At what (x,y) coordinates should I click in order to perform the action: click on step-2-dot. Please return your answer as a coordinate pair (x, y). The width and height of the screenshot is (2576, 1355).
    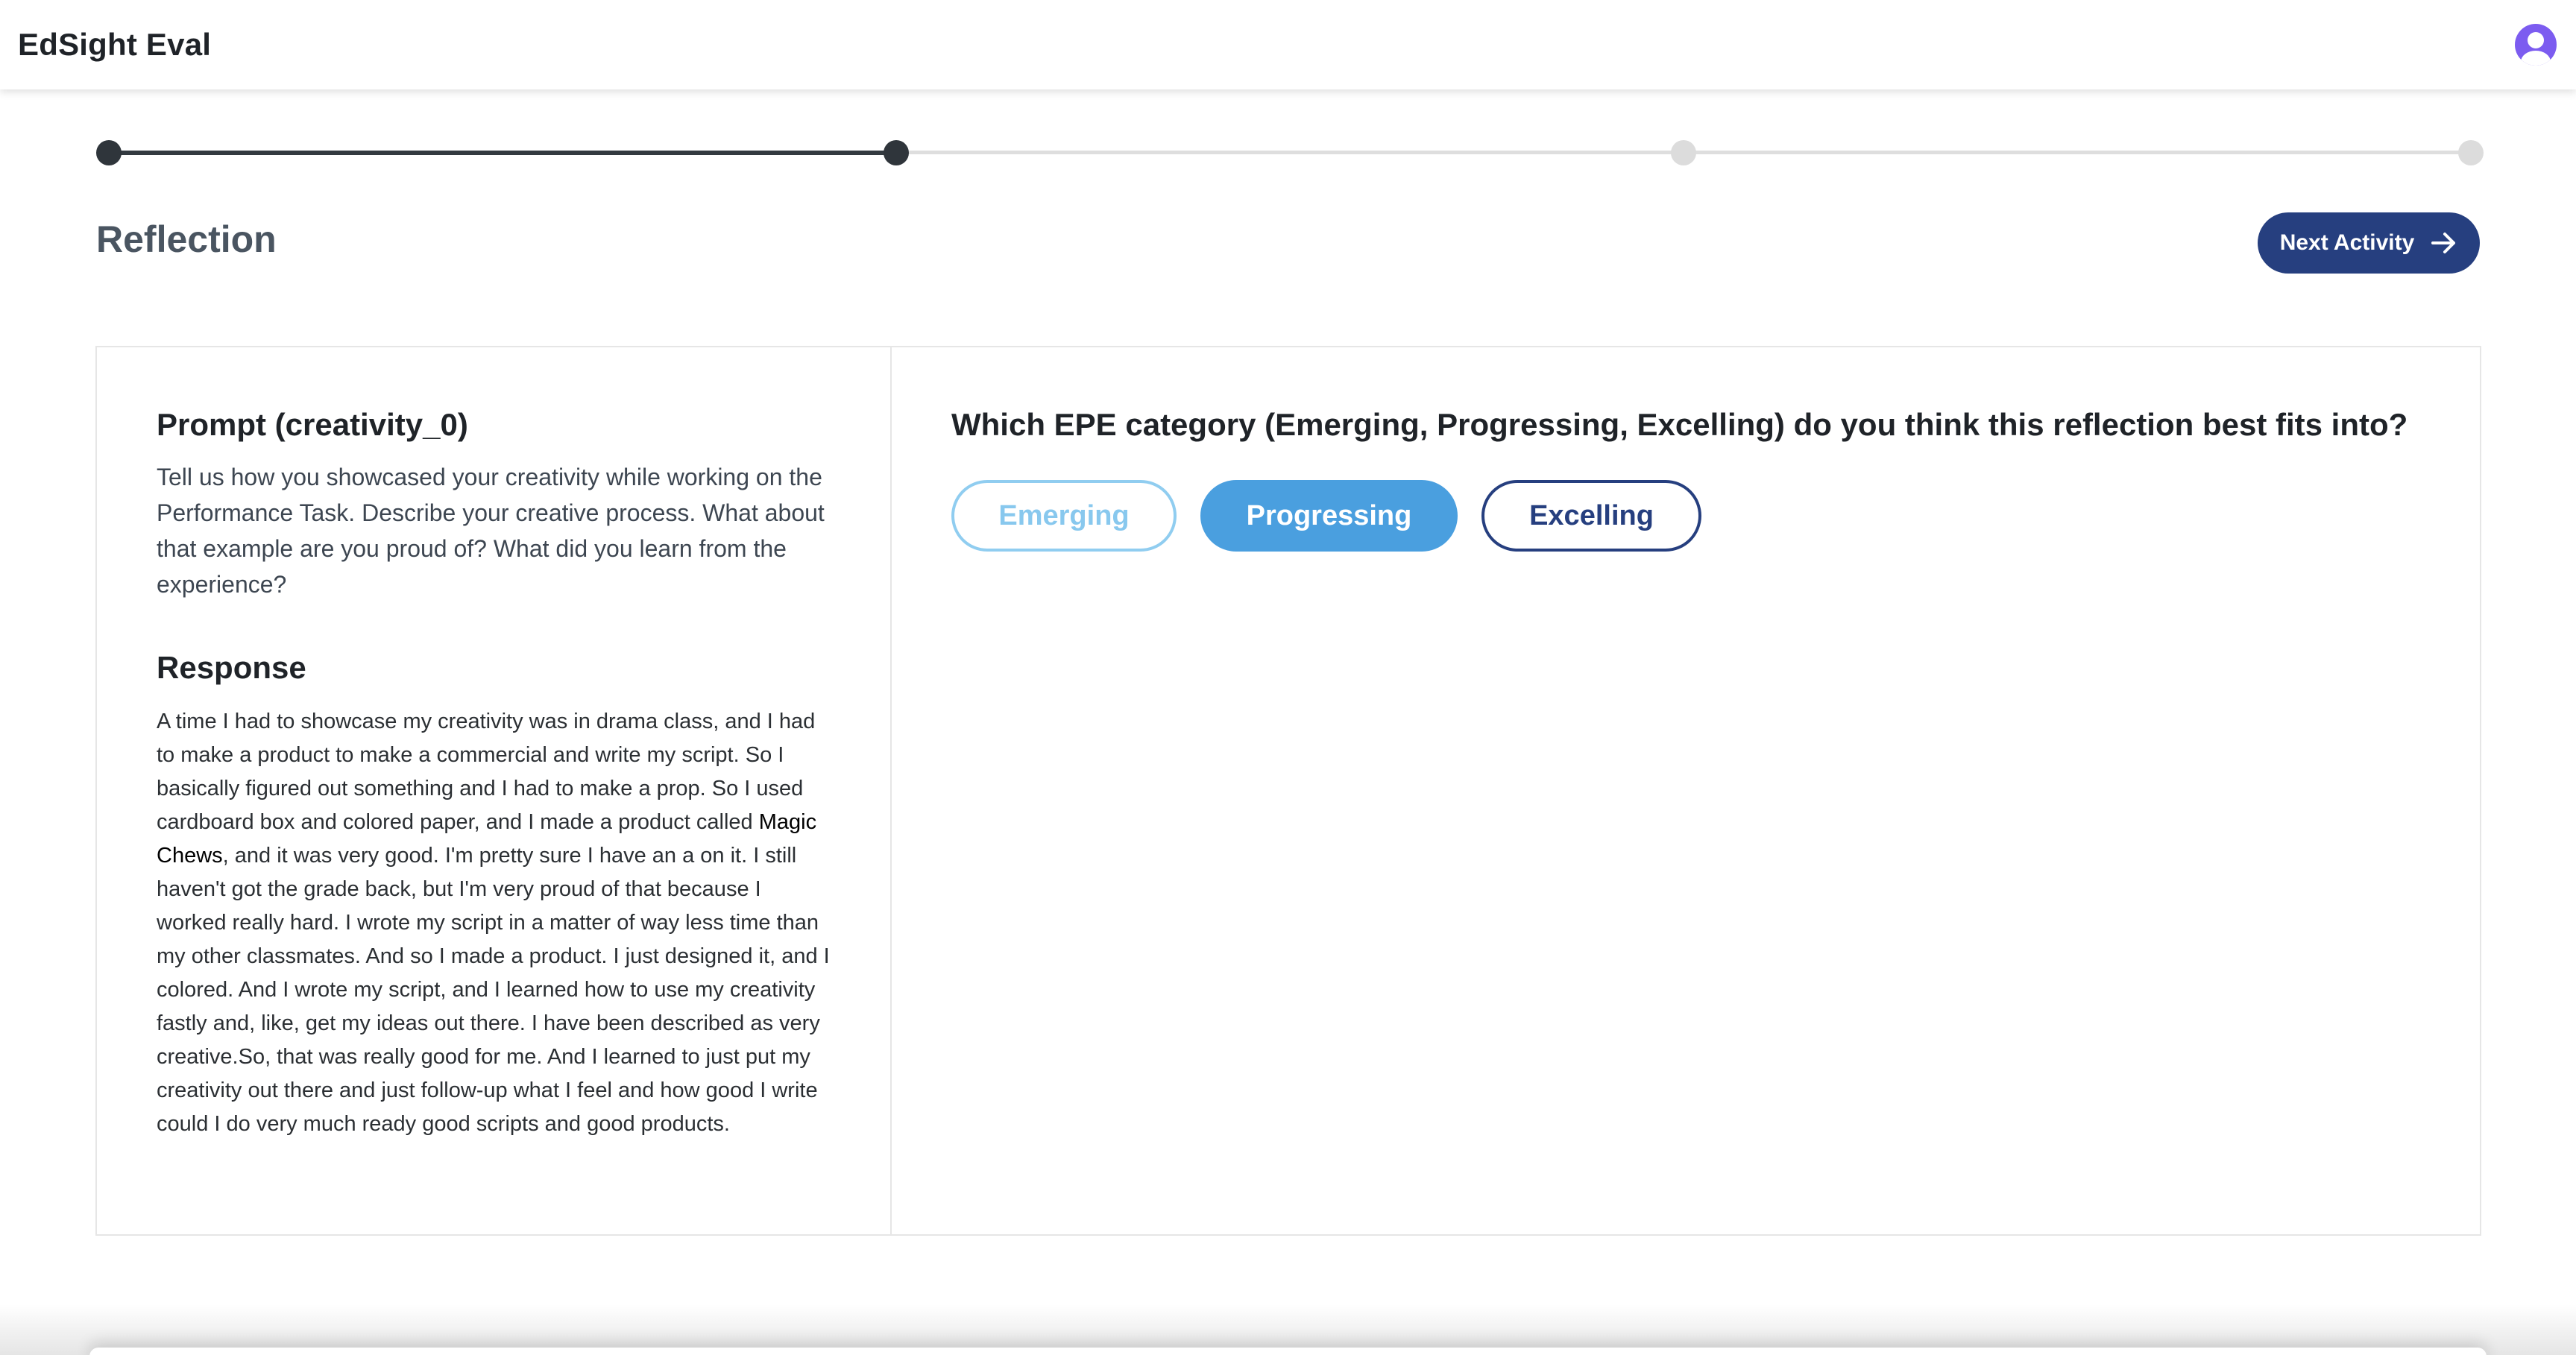
    Looking at the image, I should click on (897, 152).